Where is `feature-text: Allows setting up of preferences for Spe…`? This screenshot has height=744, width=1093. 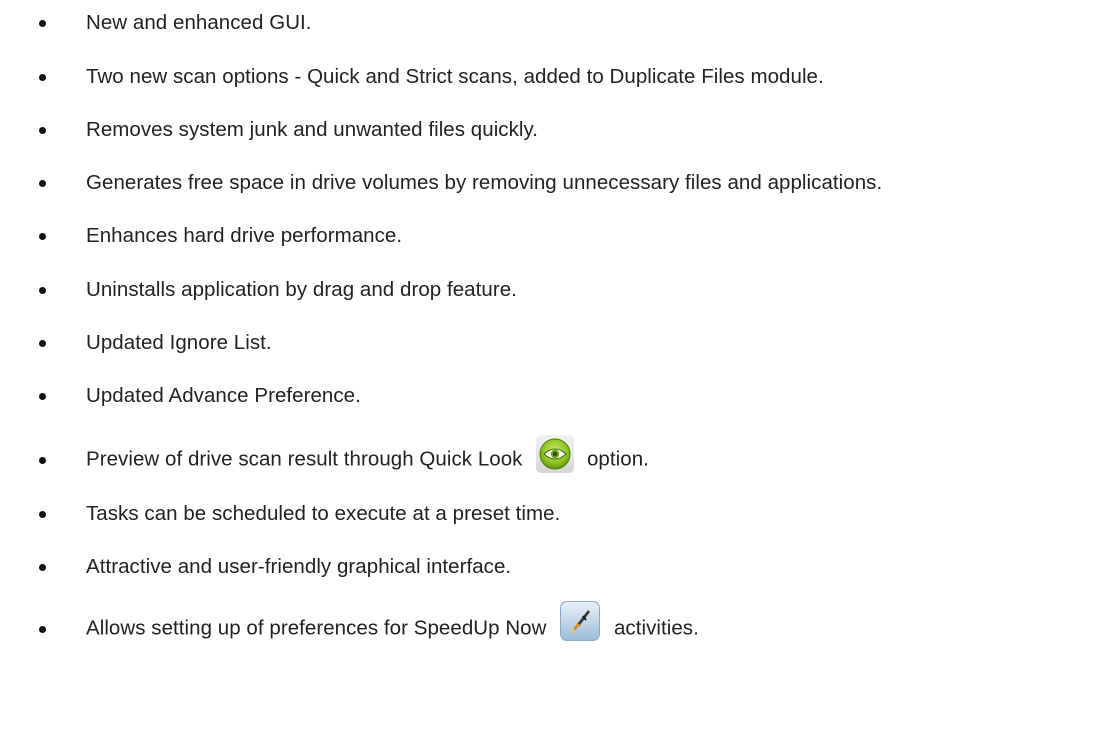
feature-text: Allows setting up of preferences for Spe… is located at coordinates (392, 625).